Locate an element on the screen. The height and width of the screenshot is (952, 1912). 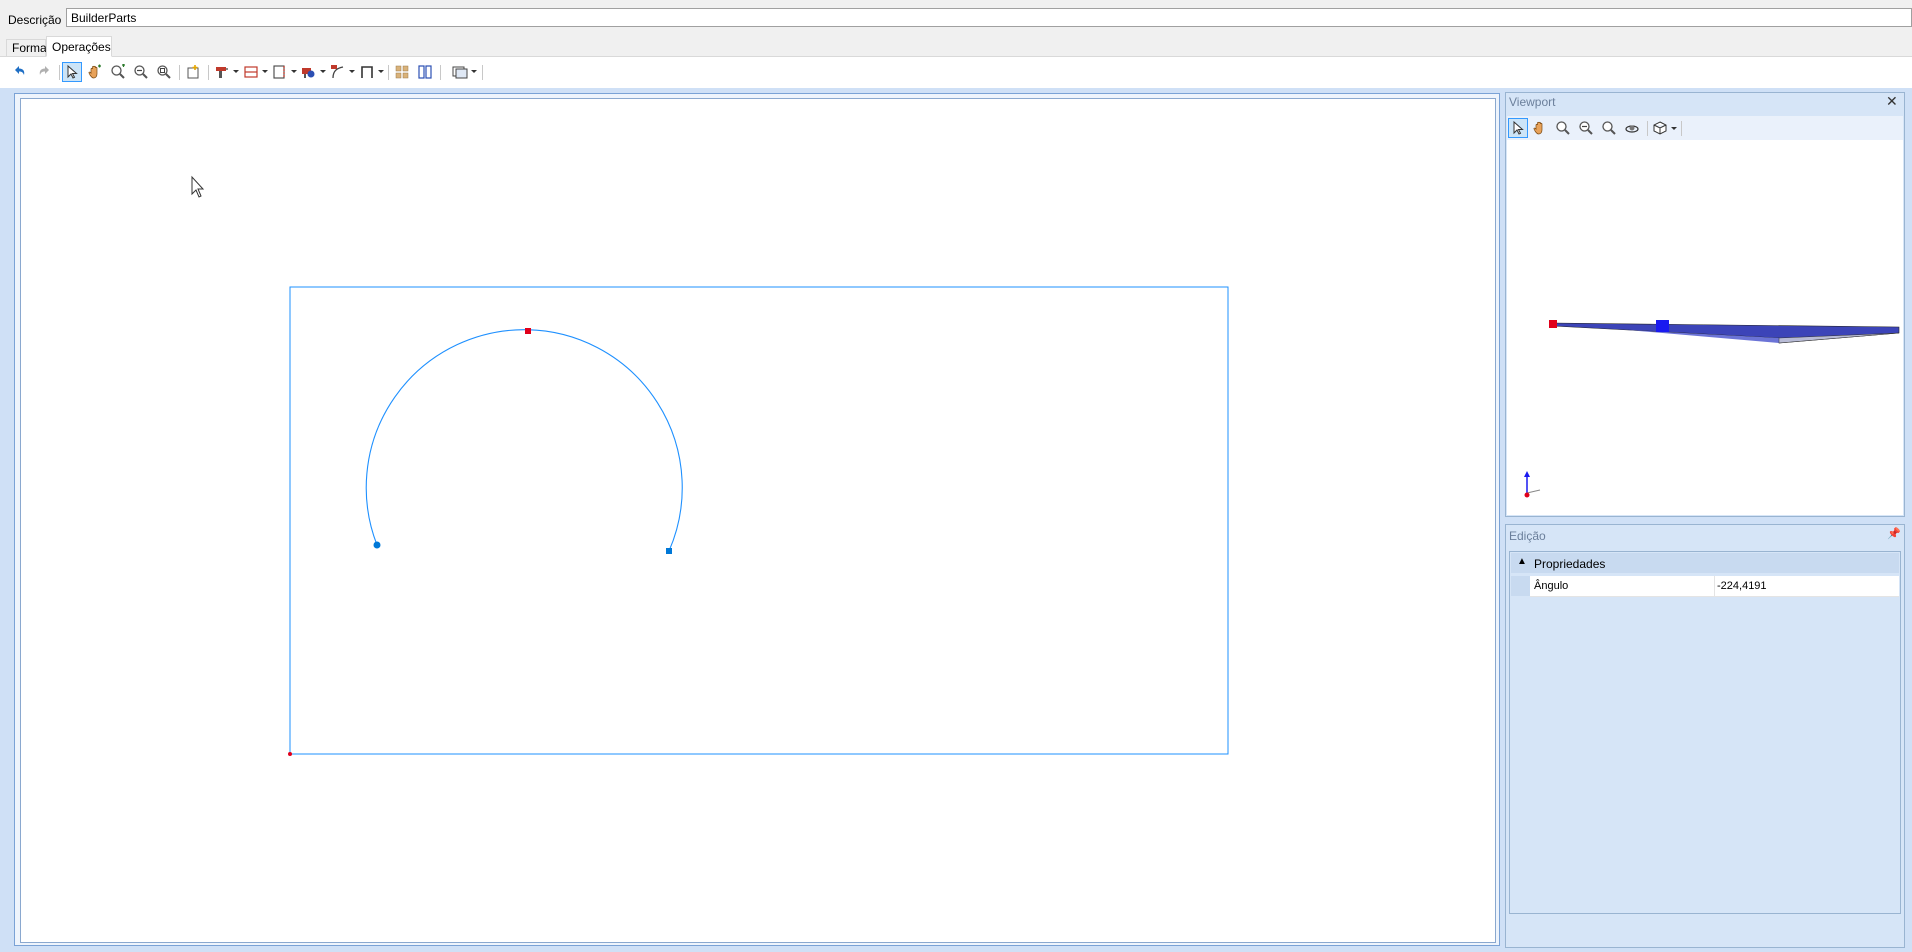
profile-tool-icon is located at coordinates (280, 72).